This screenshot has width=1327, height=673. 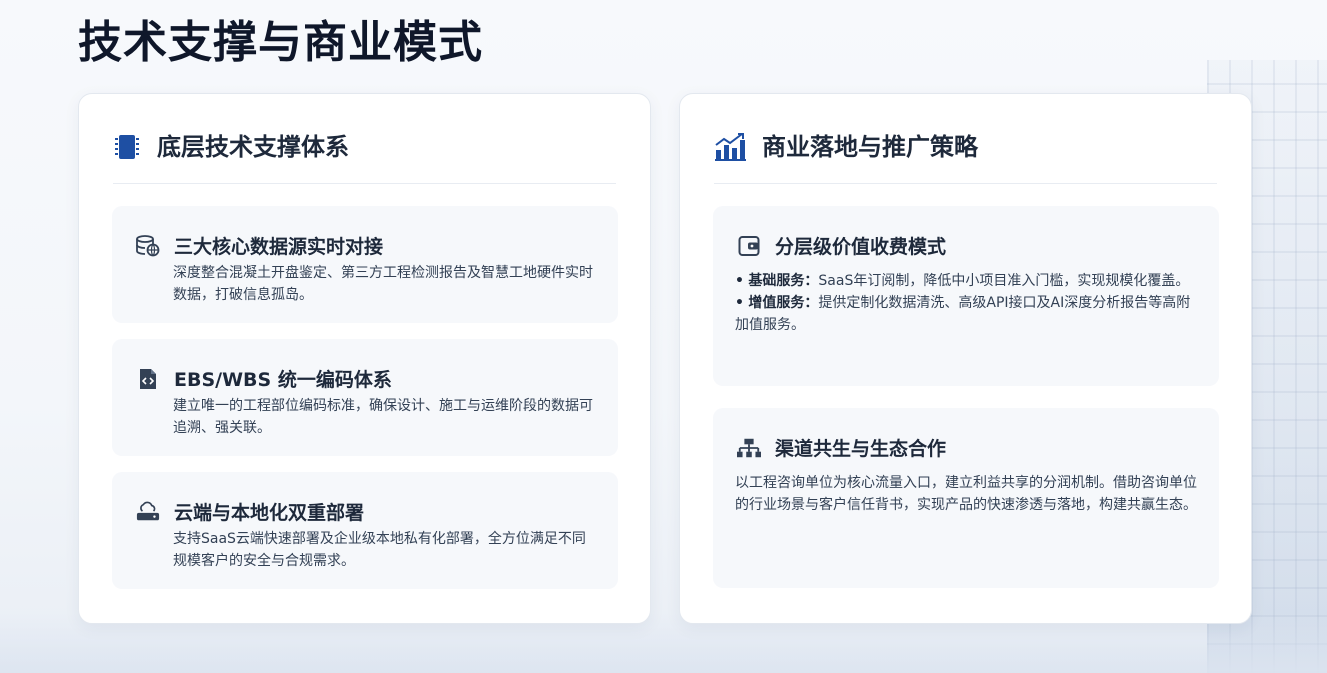 What do you see at coordinates (148, 379) in the screenshot?
I see `code-file-icon` at bounding box center [148, 379].